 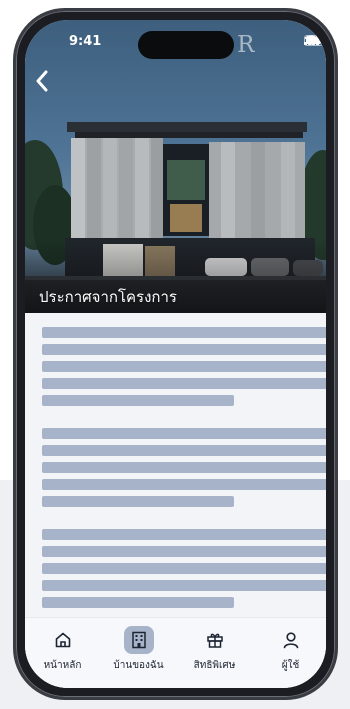 I want to click on user-icon, so click(x=291, y=640).